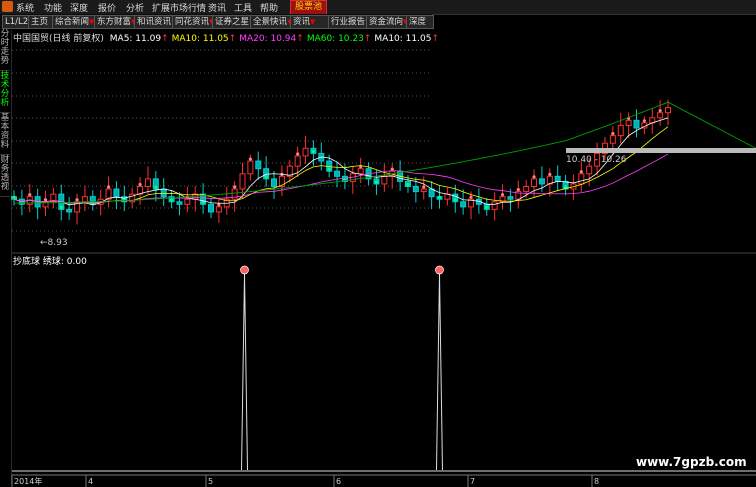  Describe the element at coordinates (378, 7) in the screenshot. I see `menu-bar: 系统 功能 深度 报价 分析 扩展市场行情 资讯 工具 帮助 股票池` at that location.